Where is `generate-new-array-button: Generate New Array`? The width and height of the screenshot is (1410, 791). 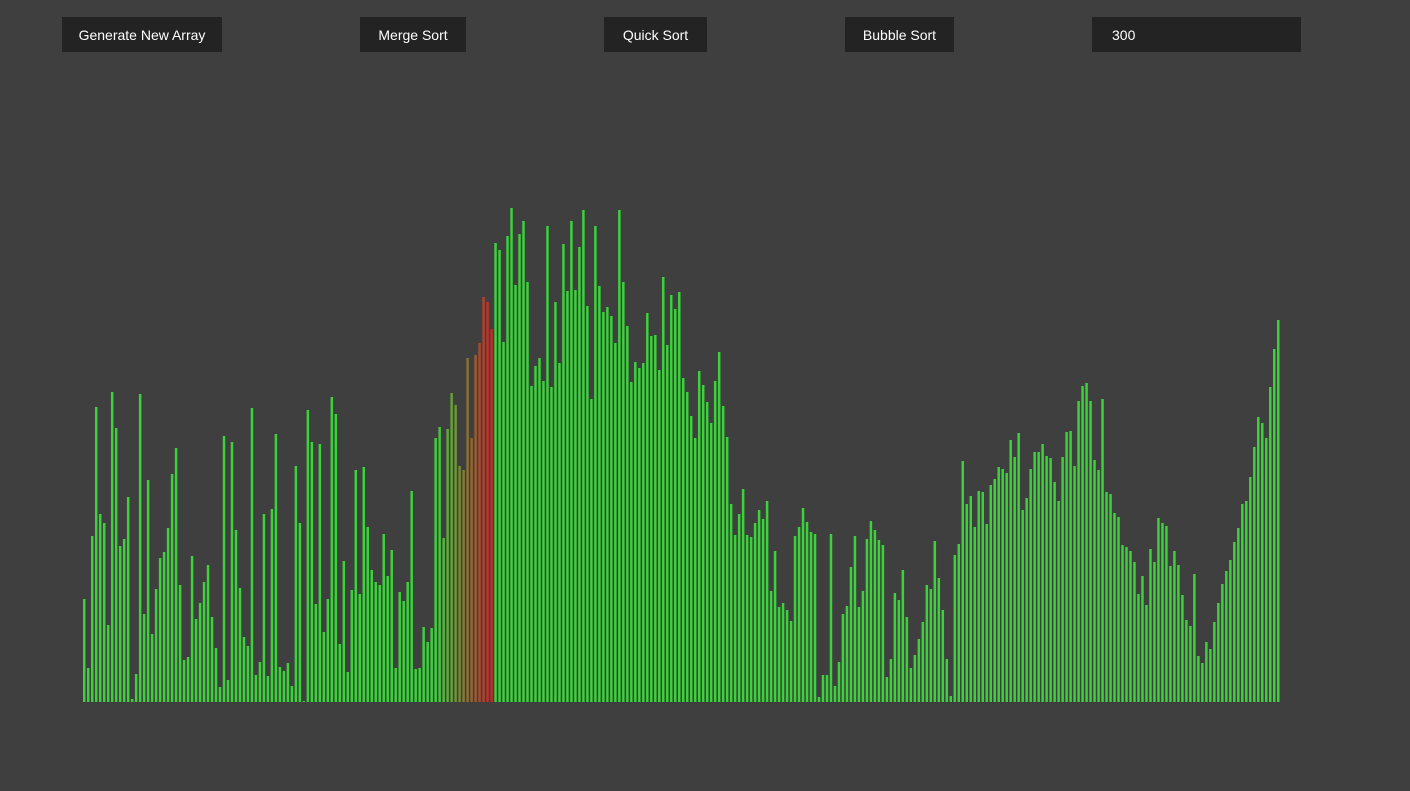 generate-new-array-button: Generate New Array is located at coordinates (142, 34).